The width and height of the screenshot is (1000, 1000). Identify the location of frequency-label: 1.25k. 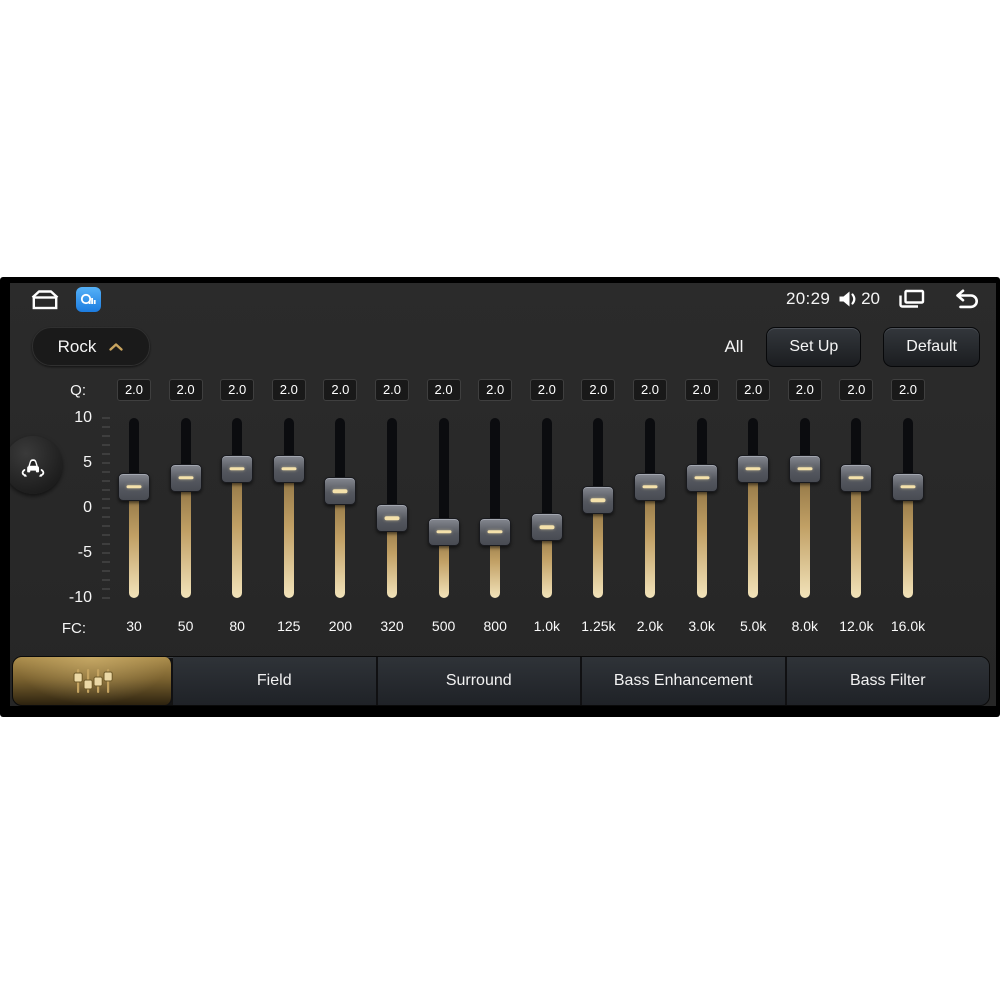
(598, 626).